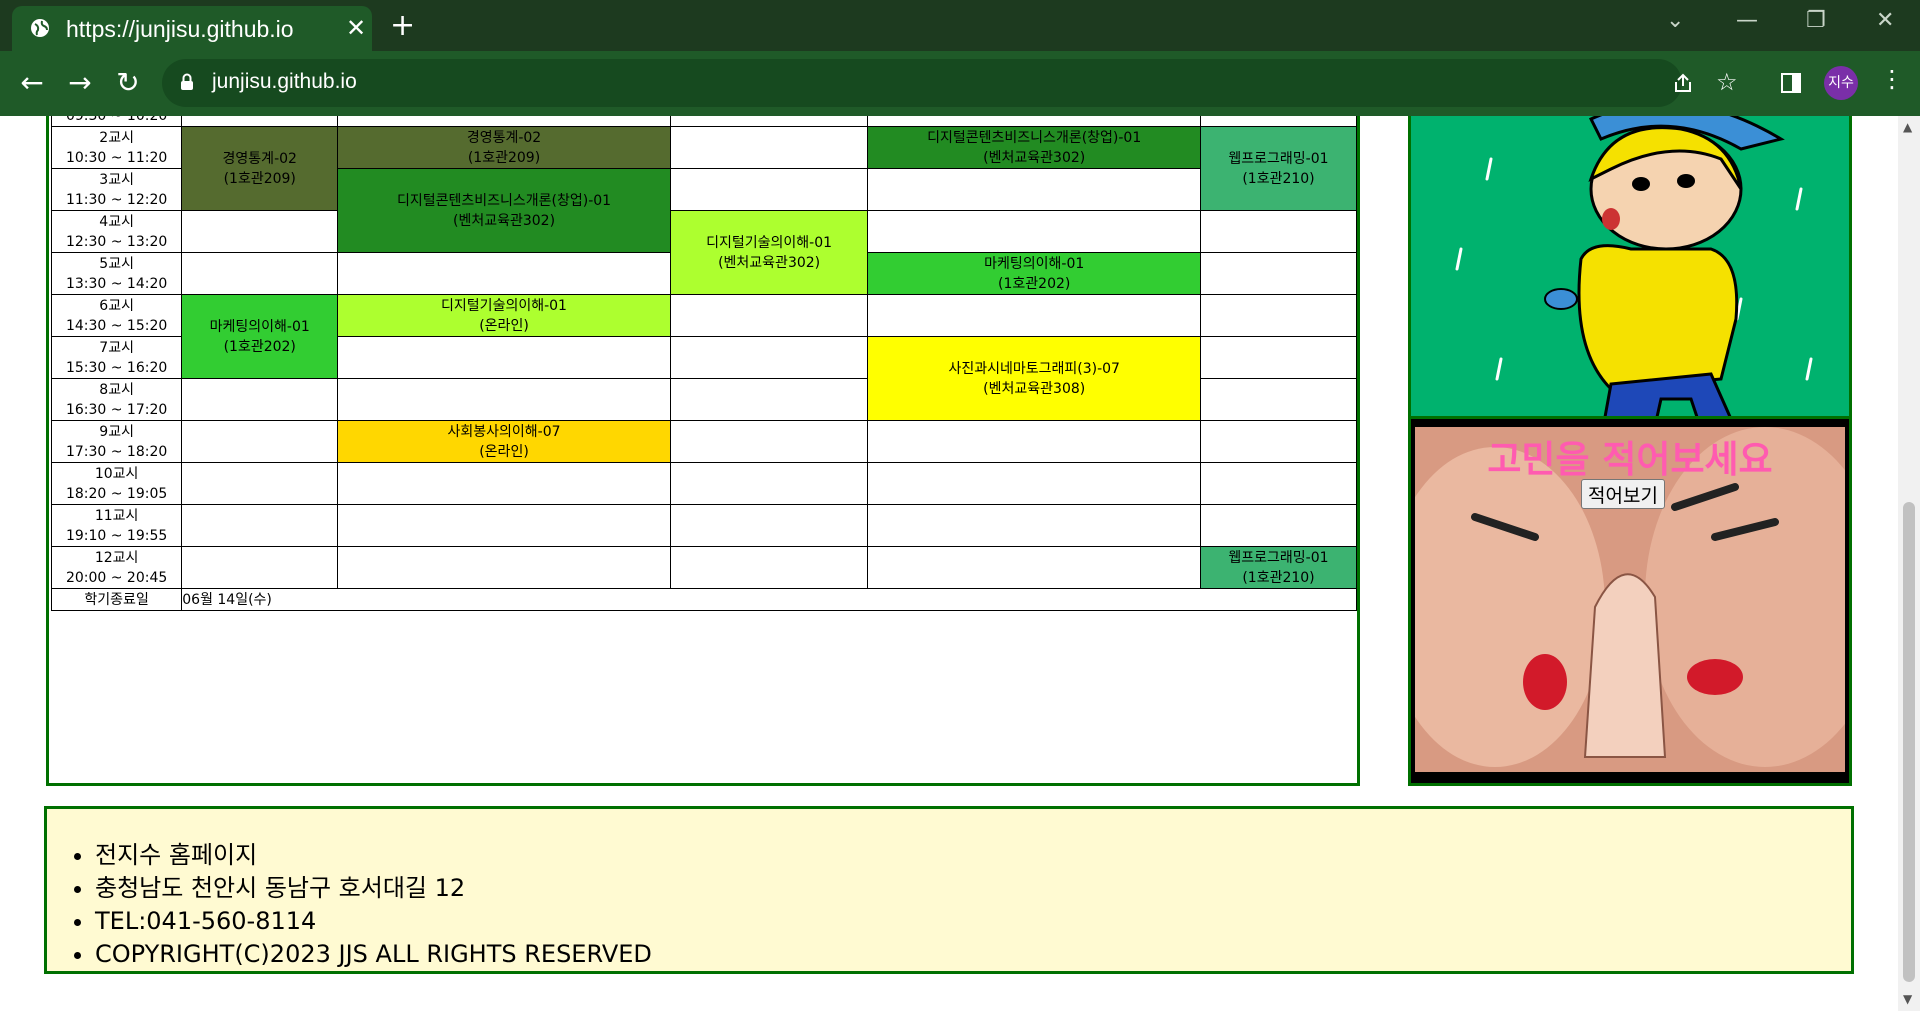 This screenshot has height=1011, width=1920. What do you see at coordinates (1747, 20) in the screenshot?
I see `minimize-icon: —` at bounding box center [1747, 20].